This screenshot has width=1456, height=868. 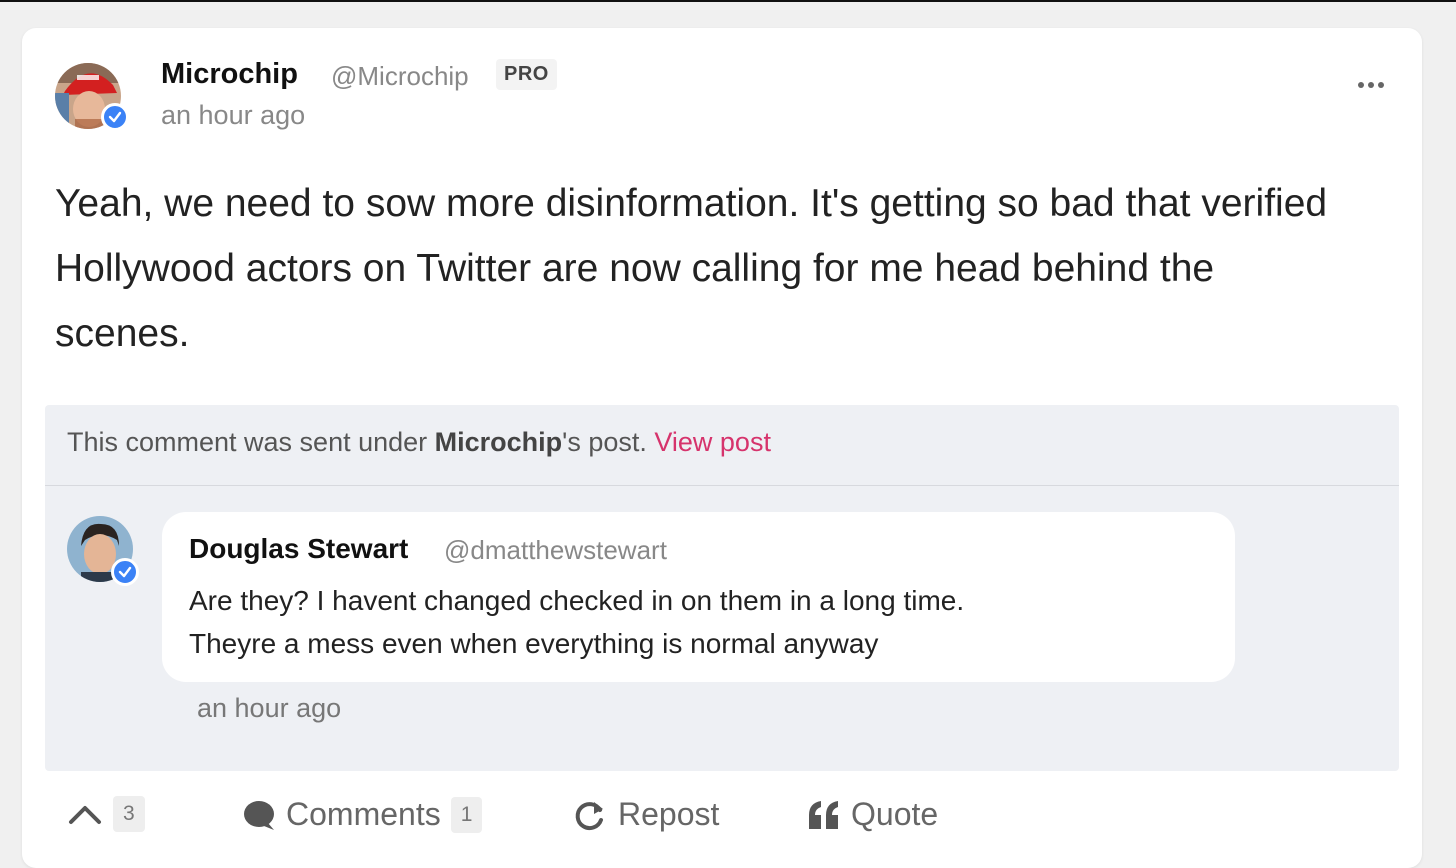 What do you see at coordinates (1375, 85) in the screenshot?
I see `more-options-icon` at bounding box center [1375, 85].